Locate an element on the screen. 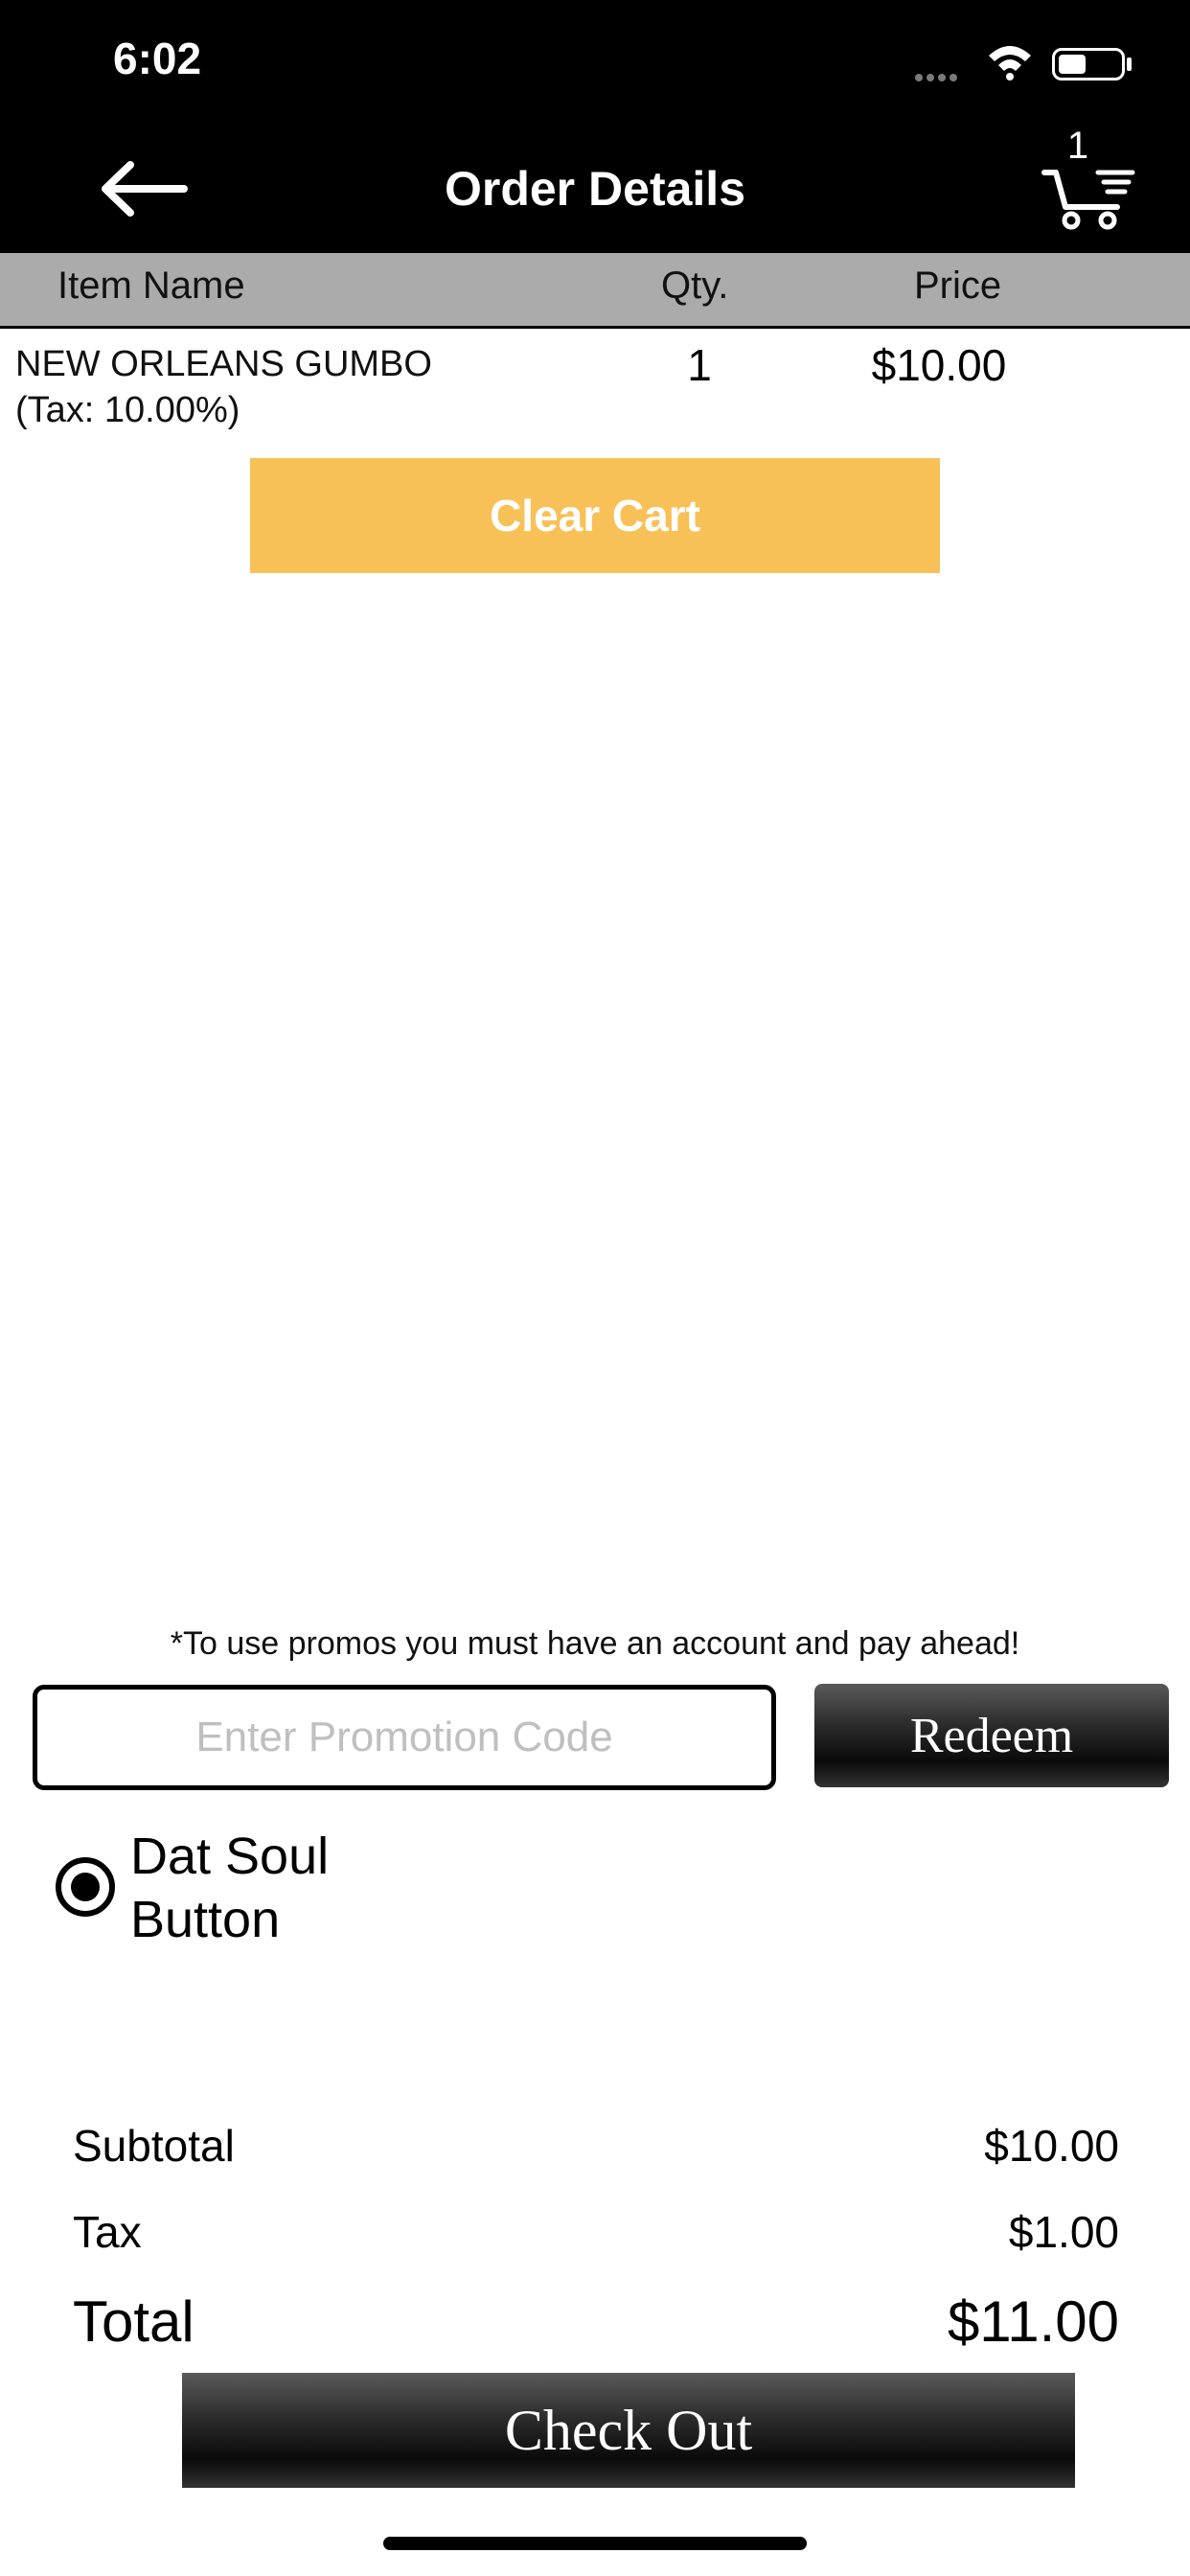 The width and height of the screenshot is (1190, 2576). battery-tip is located at coordinates (1130, 64).